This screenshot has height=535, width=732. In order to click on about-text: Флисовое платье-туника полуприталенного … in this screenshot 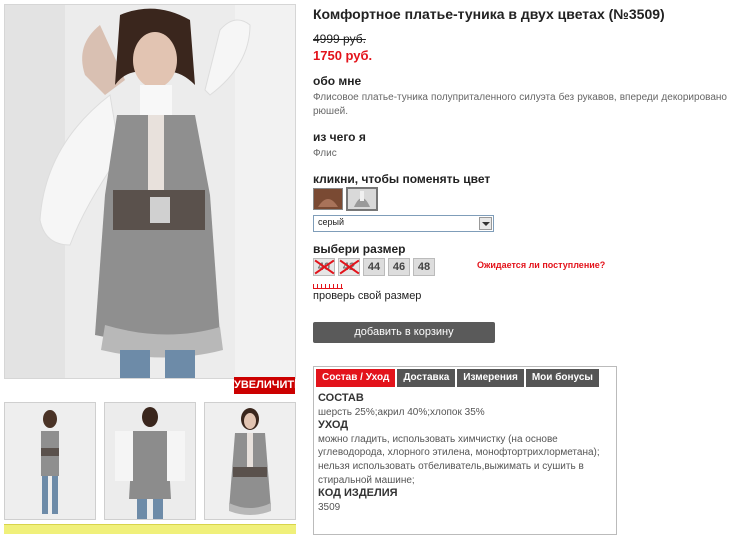, I will do `click(520, 104)`.